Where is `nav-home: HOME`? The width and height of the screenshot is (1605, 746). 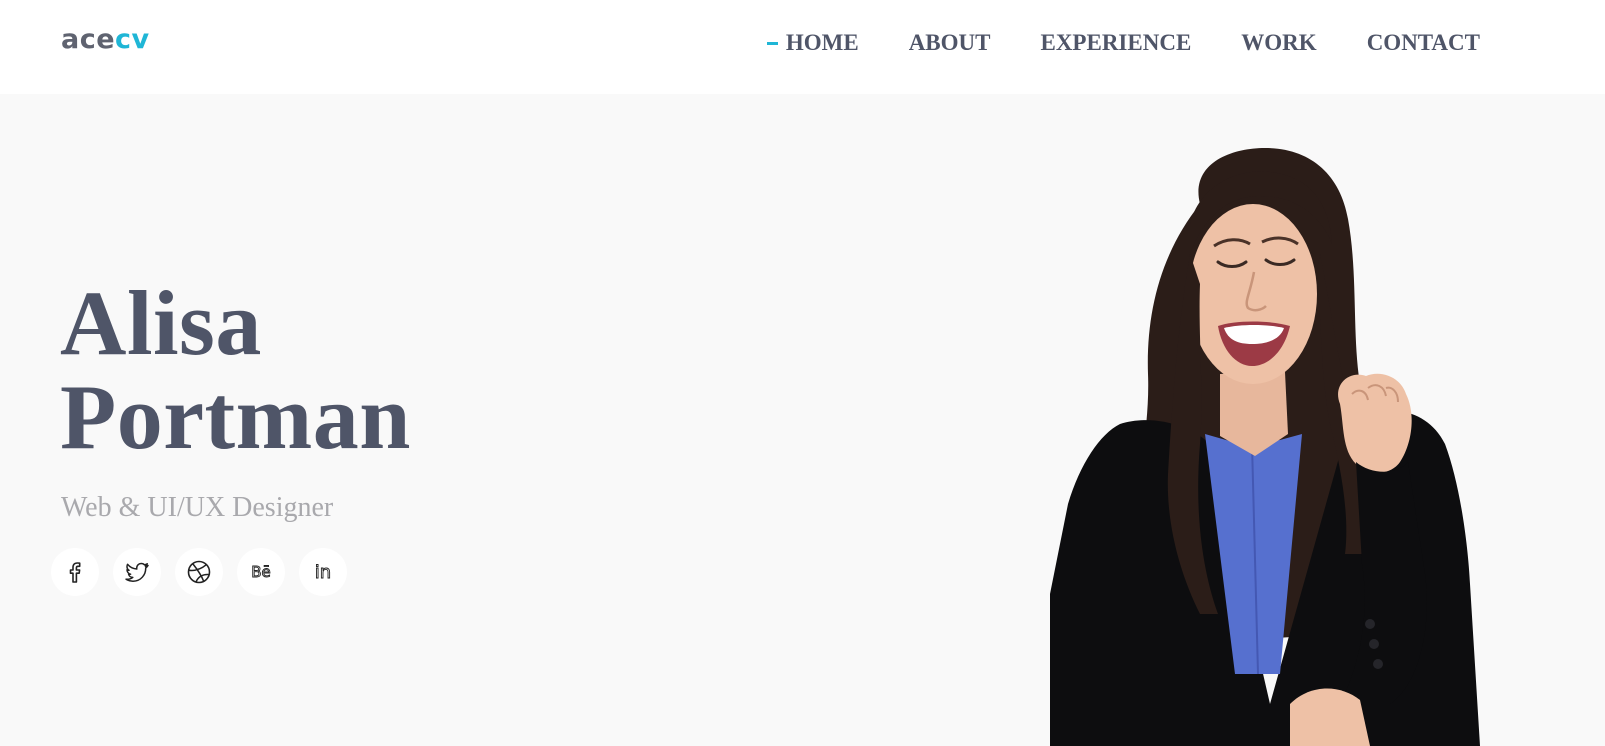
nav-home: HOME is located at coordinates (812, 43).